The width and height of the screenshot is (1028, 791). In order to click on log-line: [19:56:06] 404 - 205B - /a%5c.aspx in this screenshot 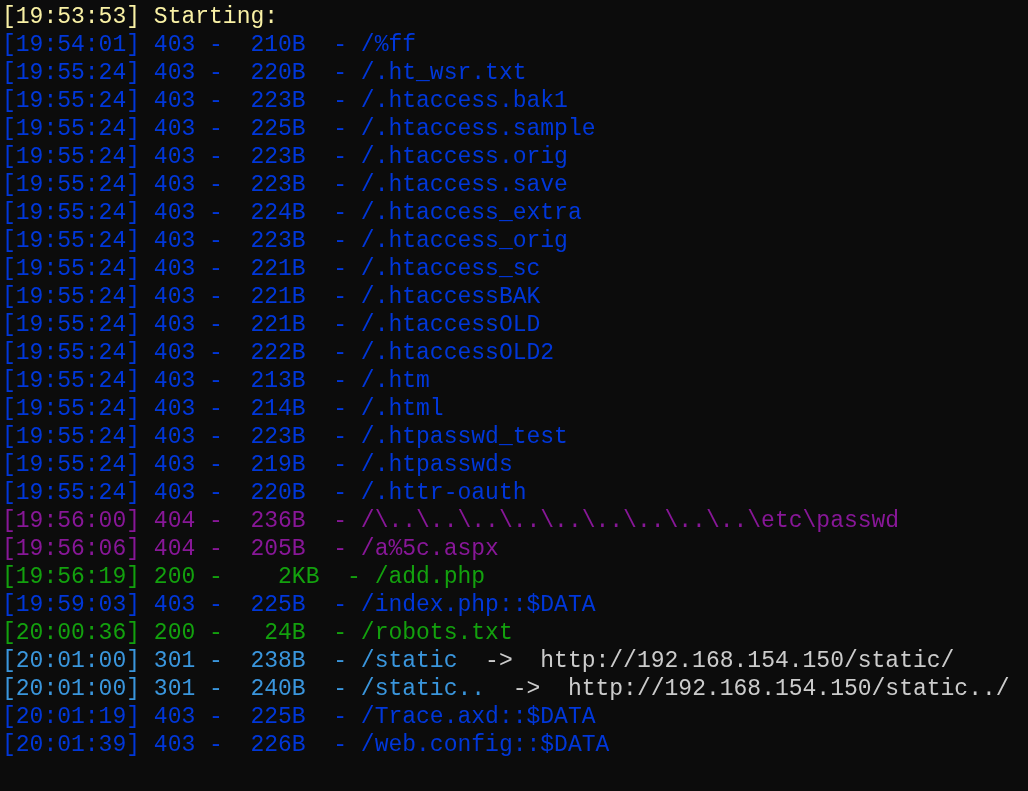, I will do `click(250, 549)`.